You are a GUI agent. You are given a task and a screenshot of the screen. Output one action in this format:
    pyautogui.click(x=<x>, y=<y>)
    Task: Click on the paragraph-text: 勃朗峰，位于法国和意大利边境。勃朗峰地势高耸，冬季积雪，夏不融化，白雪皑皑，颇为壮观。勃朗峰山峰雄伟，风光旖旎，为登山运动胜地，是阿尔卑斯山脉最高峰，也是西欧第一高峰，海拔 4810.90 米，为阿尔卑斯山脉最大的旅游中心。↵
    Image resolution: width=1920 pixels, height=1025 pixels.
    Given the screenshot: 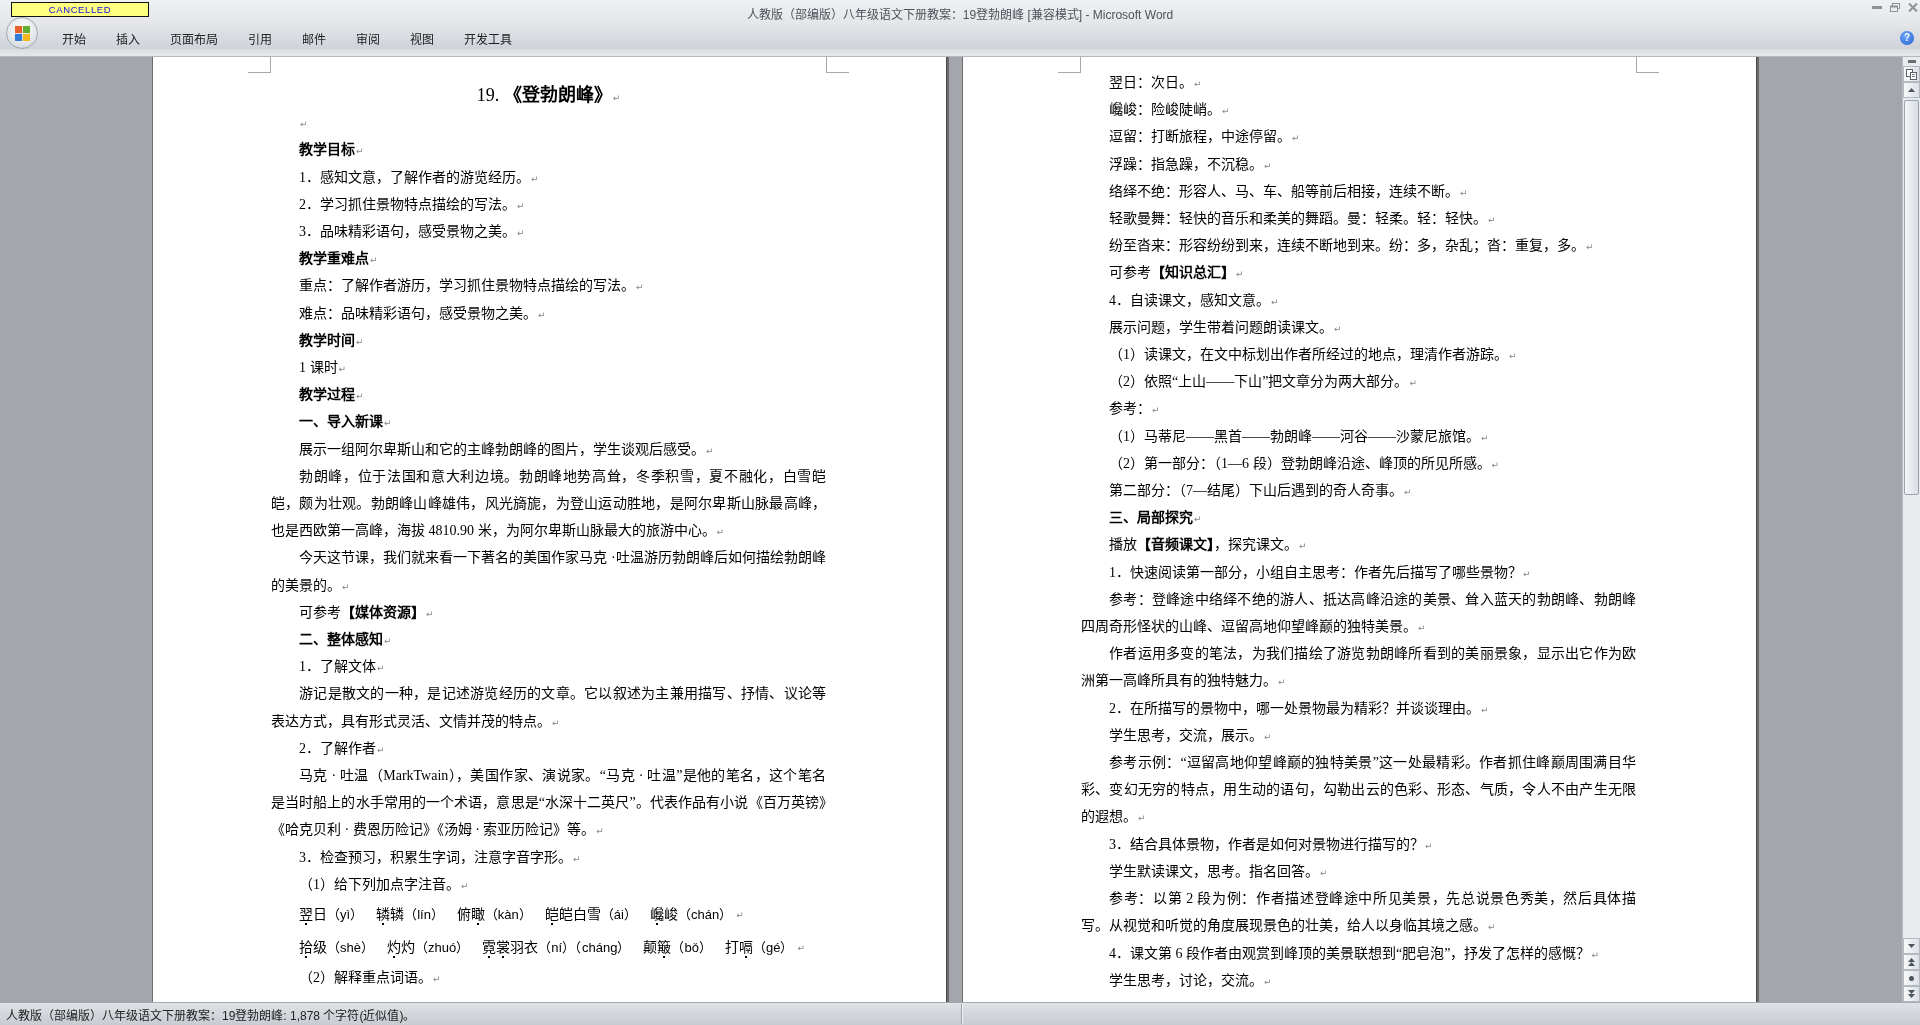 What is the action you would take?
    pyautogui.click(x=548, y=504)
    